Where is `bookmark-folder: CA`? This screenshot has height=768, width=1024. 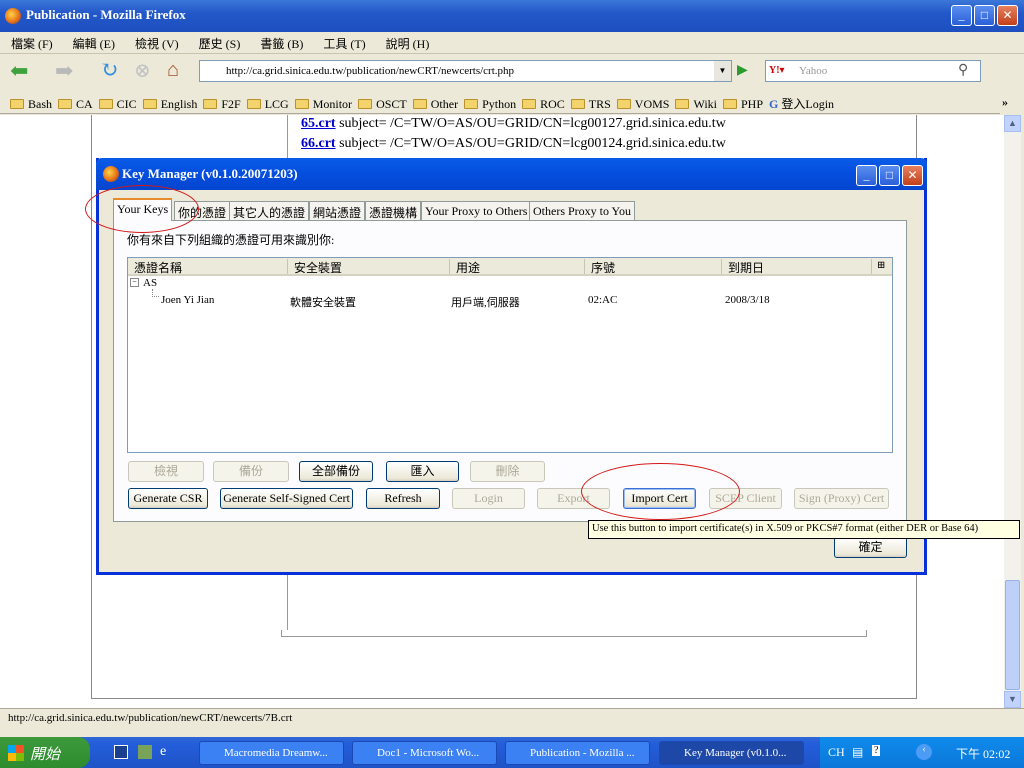
bookmark-folder: CA is located at coordinates (75, 104).